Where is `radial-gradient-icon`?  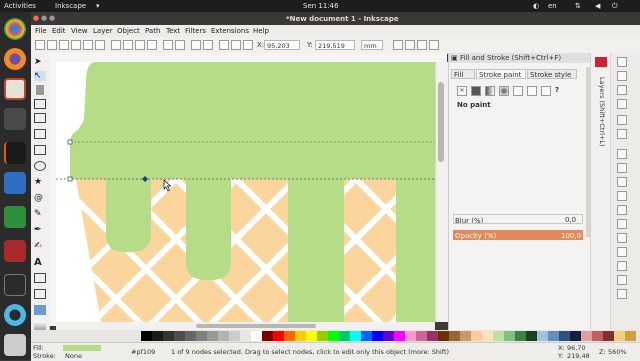
radial-gradient-icon is located at coordinates (504, 91).